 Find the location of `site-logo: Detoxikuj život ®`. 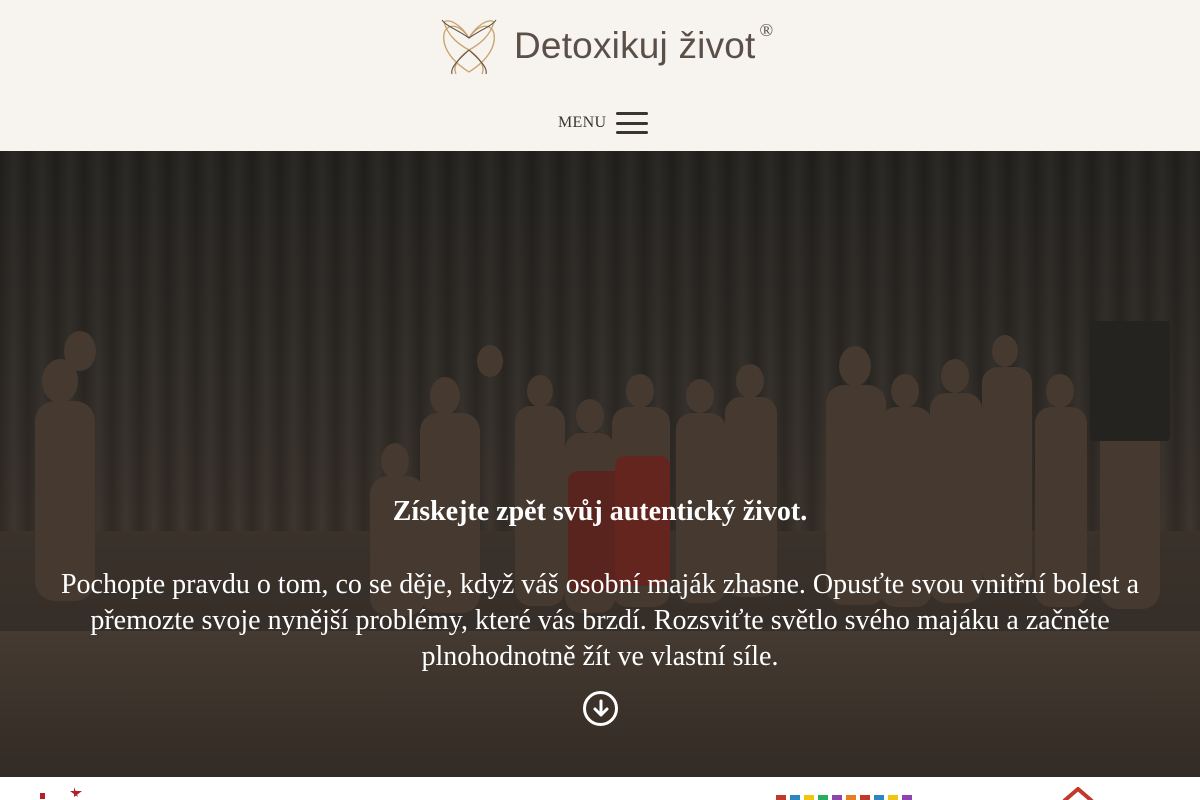

site-logo: Detoxikuj život ® is located at coordinates (606, 46).